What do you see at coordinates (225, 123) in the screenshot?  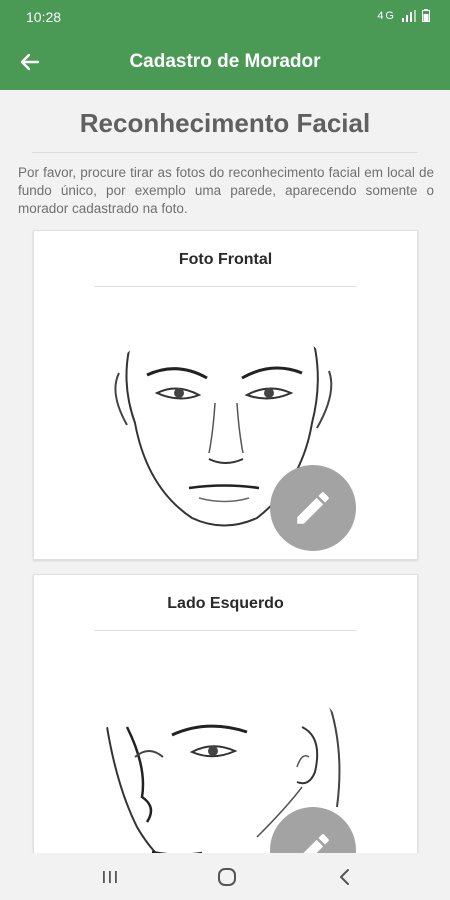 I see `page-title: Reconhecimento Facial` at bounding box center [225, 123].